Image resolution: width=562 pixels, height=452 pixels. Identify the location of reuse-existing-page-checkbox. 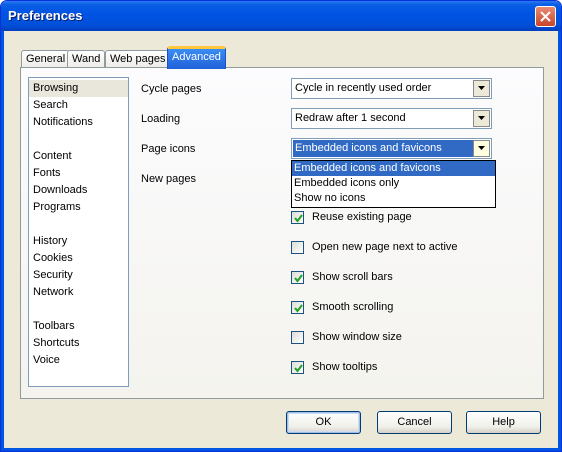
(297, 217).